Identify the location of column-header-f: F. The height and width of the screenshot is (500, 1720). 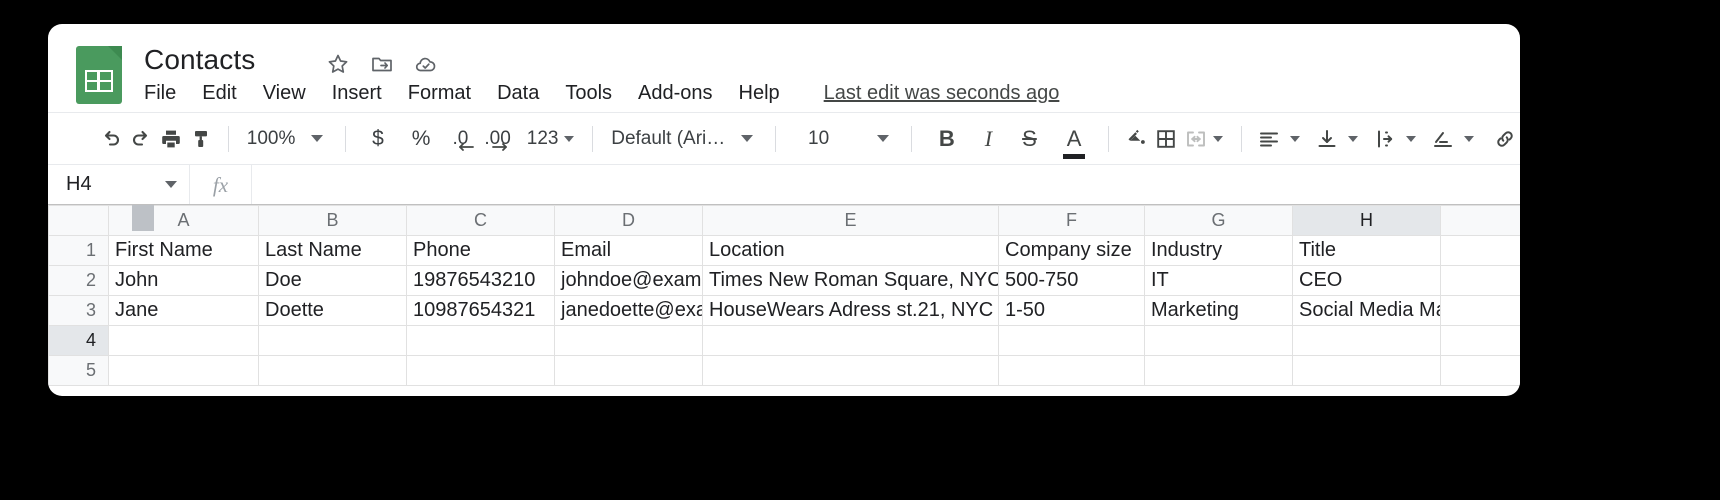
(1071, 220).